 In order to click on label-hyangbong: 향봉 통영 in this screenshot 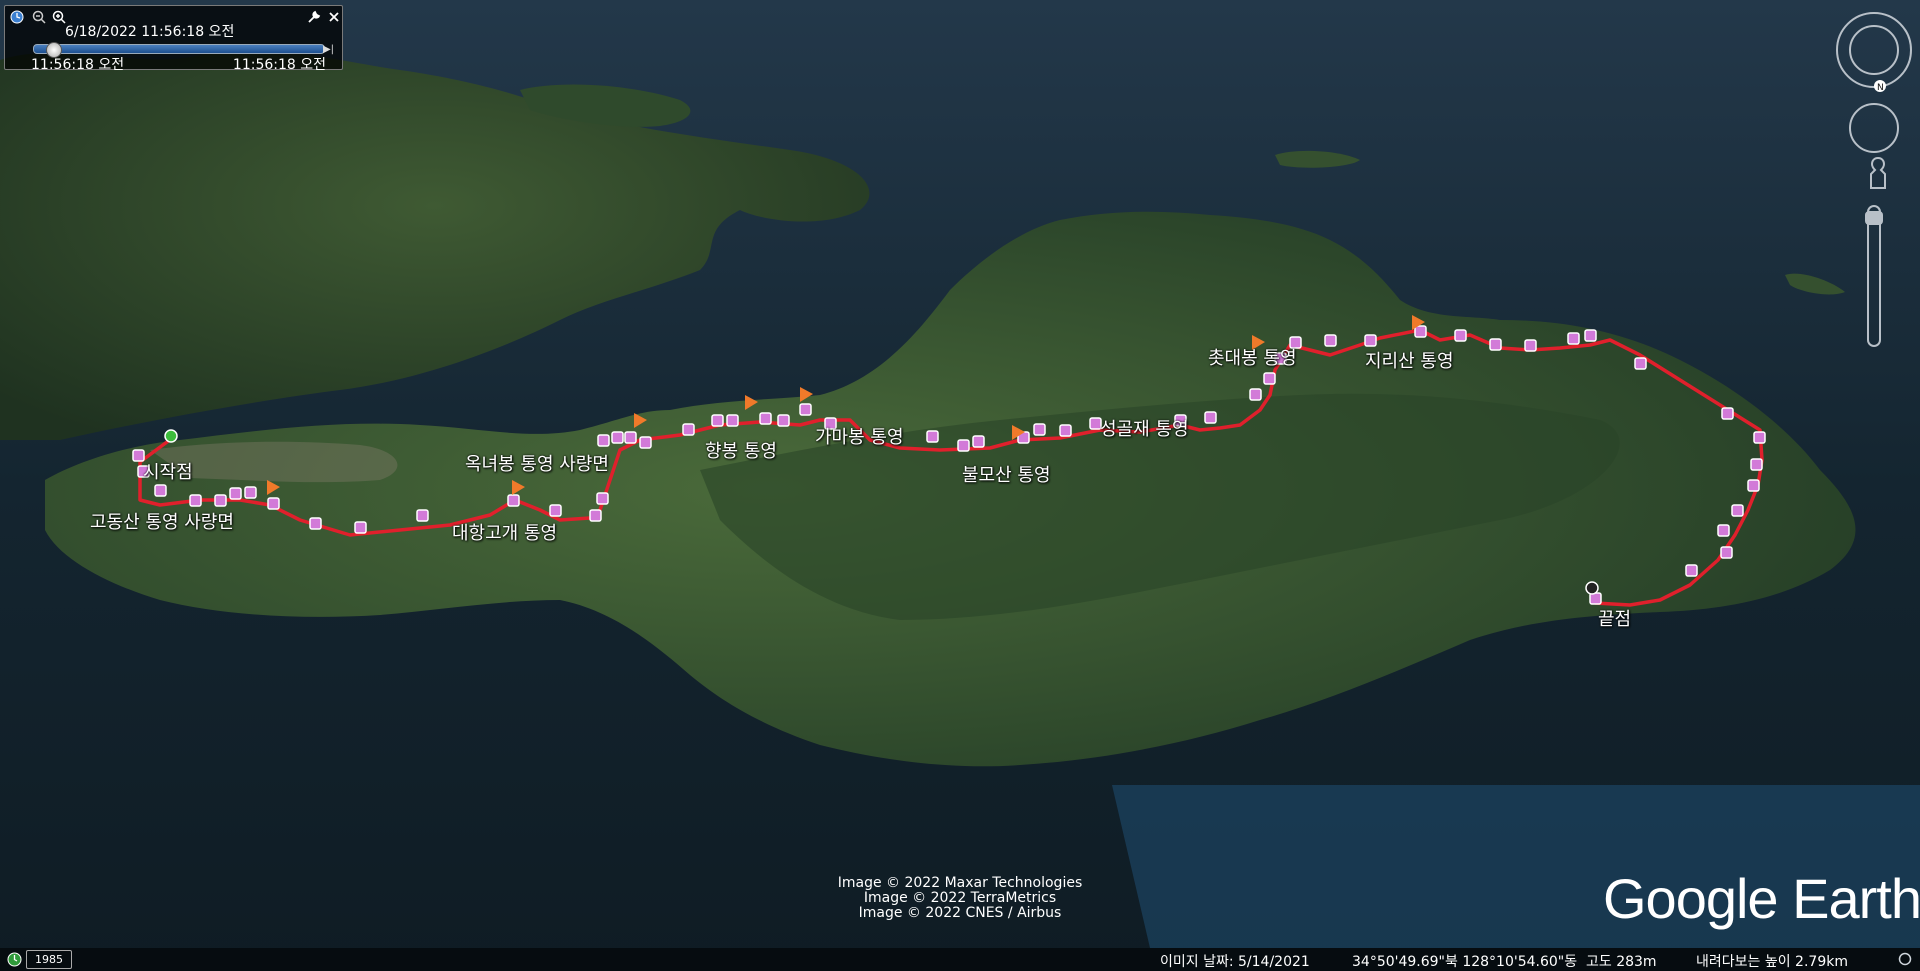, I will do `click(741, 451)`.